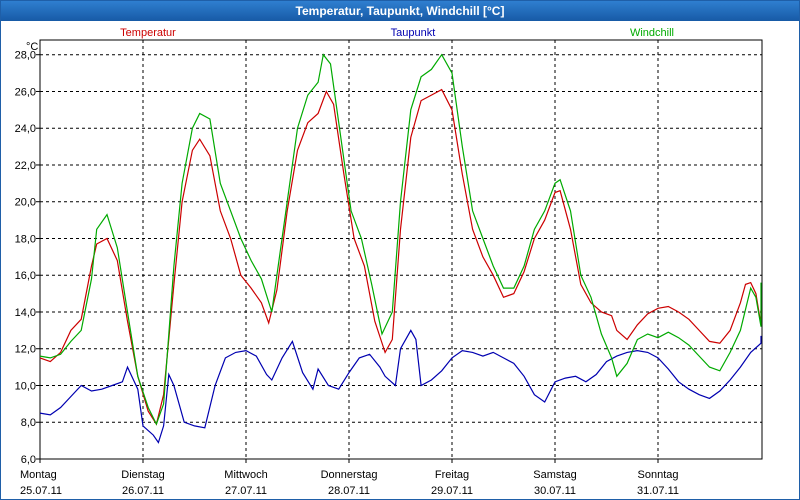 This screenshot has width=800, height=500. Describe the element at coordinates (652, 33) in the screenshot. I see `legend-entry-windchill: Windchill` at that location.